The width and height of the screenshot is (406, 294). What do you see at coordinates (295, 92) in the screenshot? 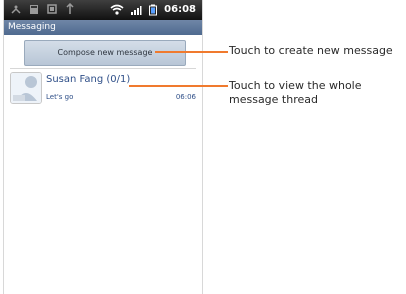
I see `thread-annotation: Touch to view the whole message thread` at bounding box center [295, 92].